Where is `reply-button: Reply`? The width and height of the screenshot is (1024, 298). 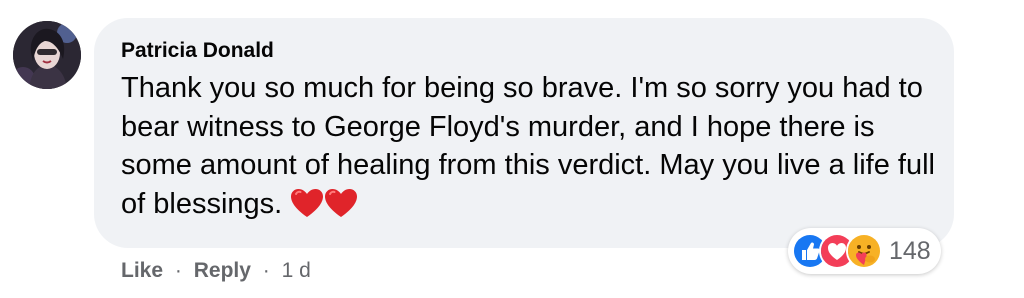
reply-button: Reply is located at coordinates (222, 270).